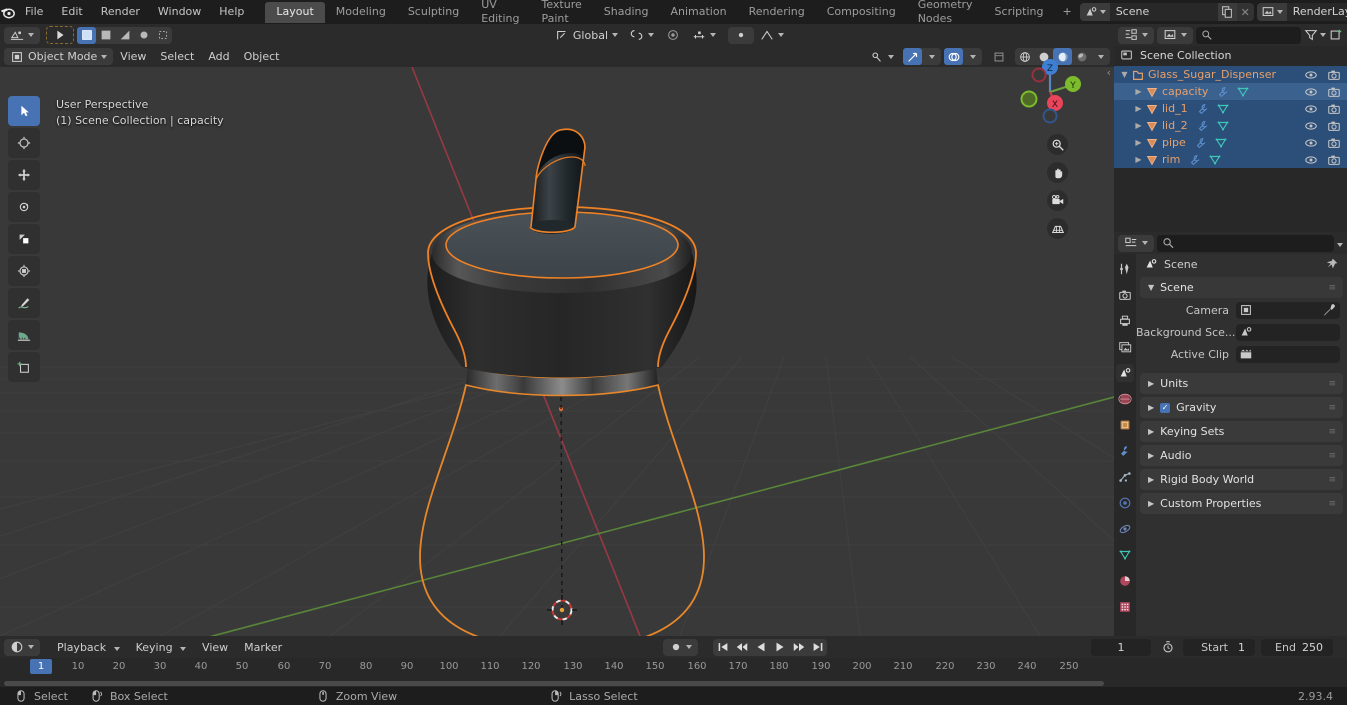 This screenshot has width=1347, height=705. Describe the element at coordinates (162, 35) in the screenshot. I see `select-mode-5-icon` at that location.